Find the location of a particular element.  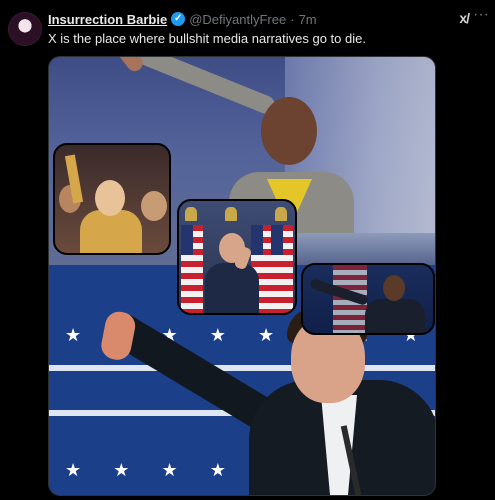

grok-icon: x/ is located at coordinates (464, 18).